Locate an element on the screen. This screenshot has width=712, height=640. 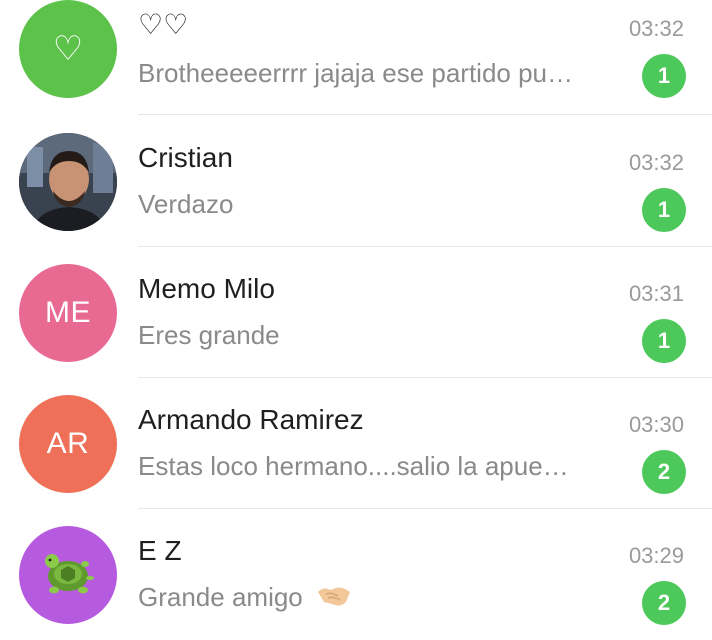
chat-preview: Grande amigo is located at coordinates (245, 599).